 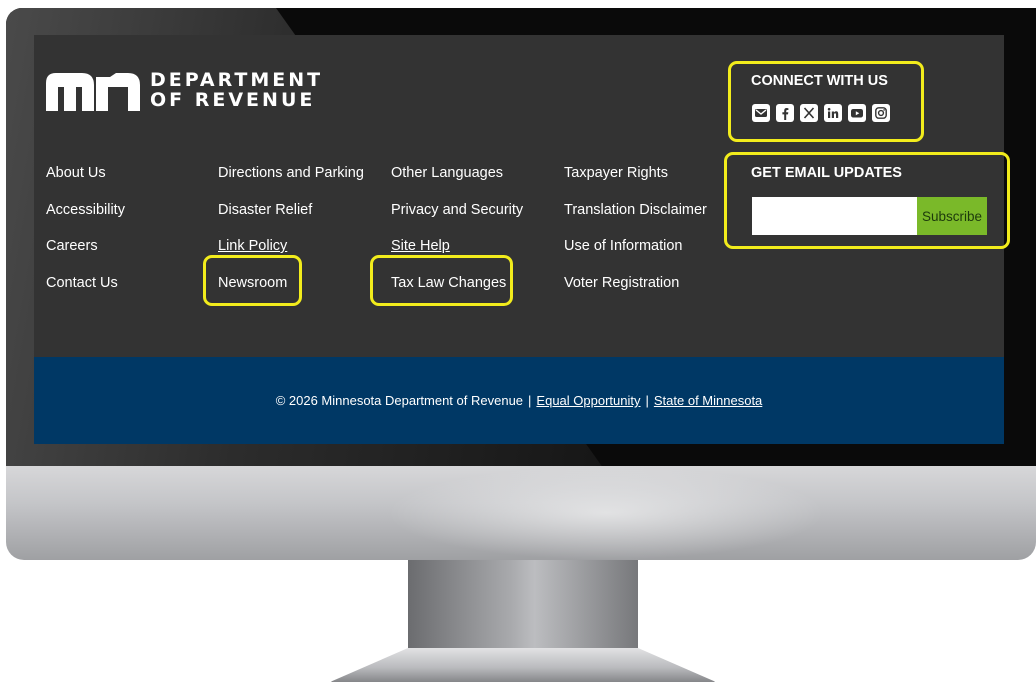 I want to click on chin-reflection, so click(x=606, y=513).